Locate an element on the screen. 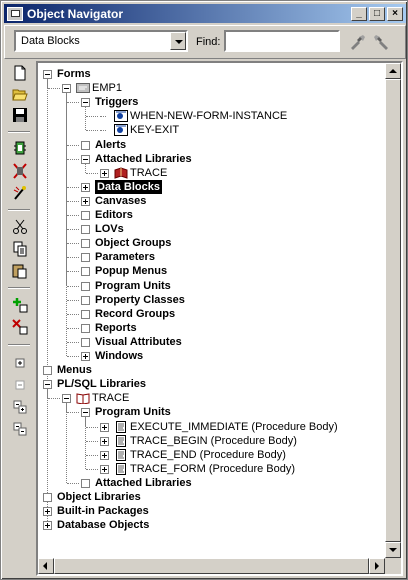 This screenshot has height=580, width=408. expand-all-icon is located at coordinates (20, 407).